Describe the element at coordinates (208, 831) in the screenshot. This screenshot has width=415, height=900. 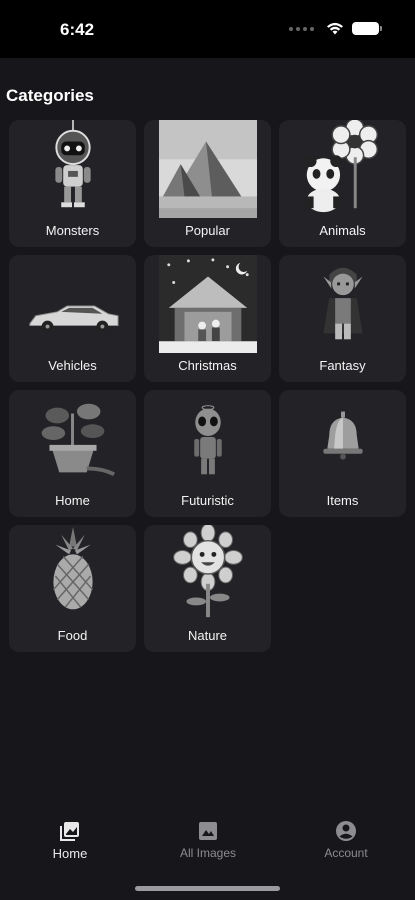
I see `image-icon` at that location.